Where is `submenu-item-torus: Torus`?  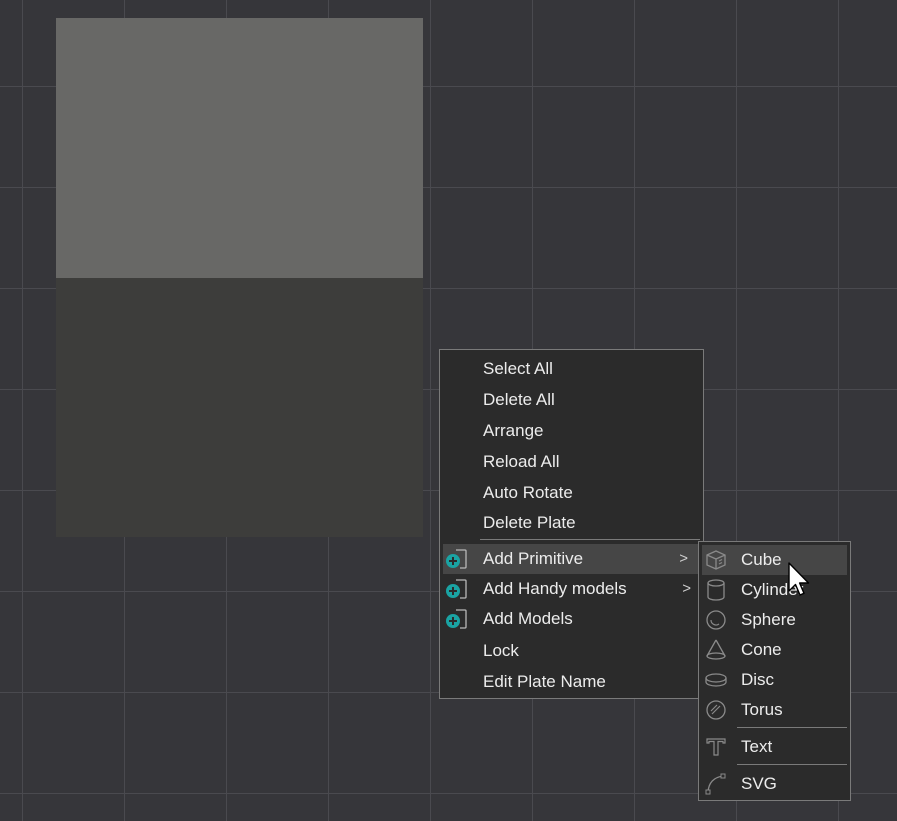 submenu-item-torus: Torus is located at coordinates (774, 710).